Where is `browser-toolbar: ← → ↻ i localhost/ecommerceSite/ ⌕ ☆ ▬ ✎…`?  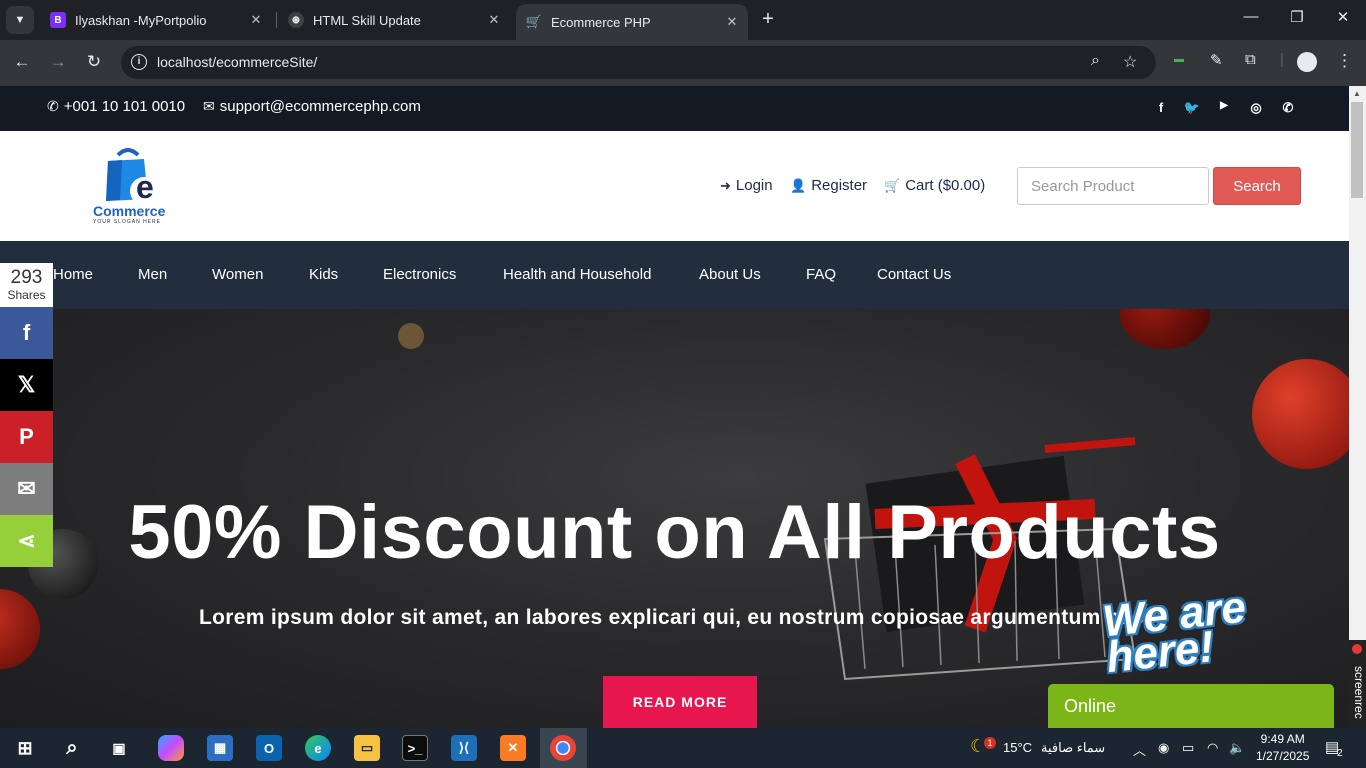
browser-toolbar: ← → ↻ i localhost/ecommerceSite/ ⌕ ☆ ▬ ✎… is located at coordinates (683, 63).